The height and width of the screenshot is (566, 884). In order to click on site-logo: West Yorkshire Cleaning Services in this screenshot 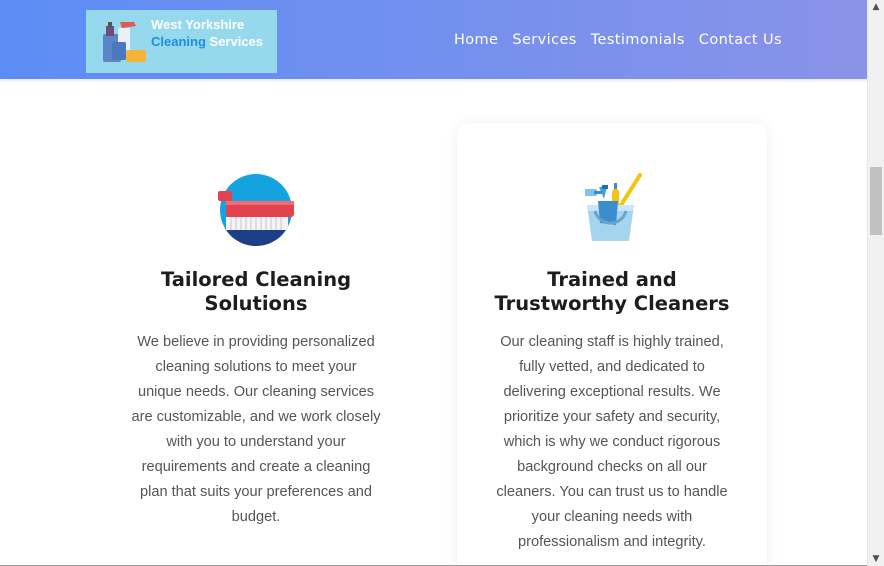, I will do `click(181, 41)`.